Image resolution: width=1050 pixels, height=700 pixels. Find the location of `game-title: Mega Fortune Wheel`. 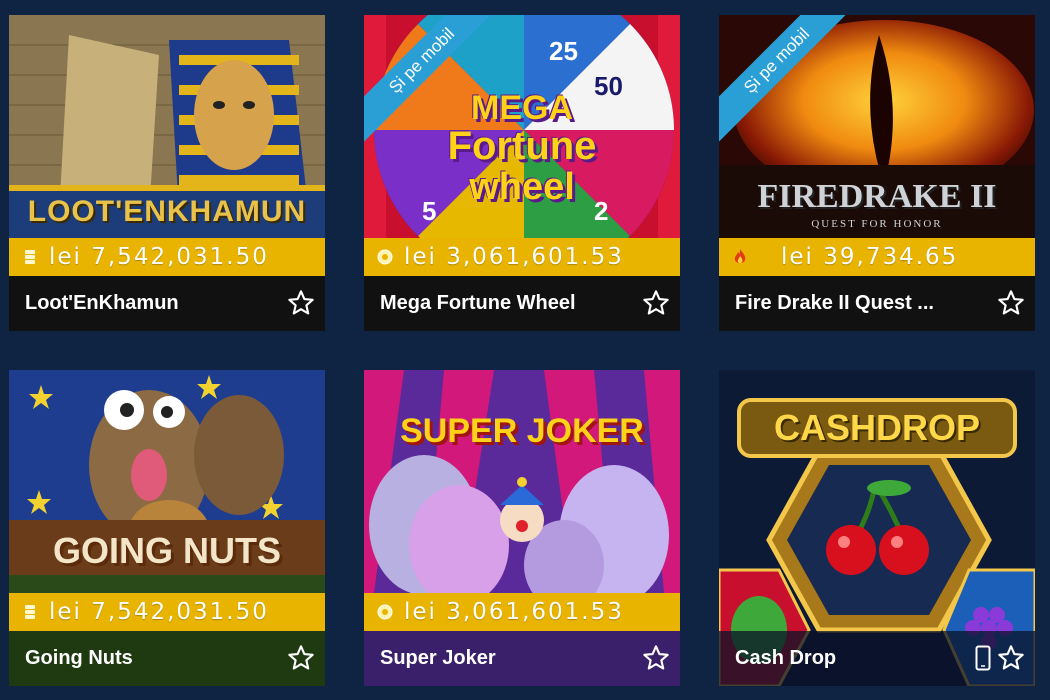

game-title: Mega Fortune Wheel is located at coordinates (478, 303).